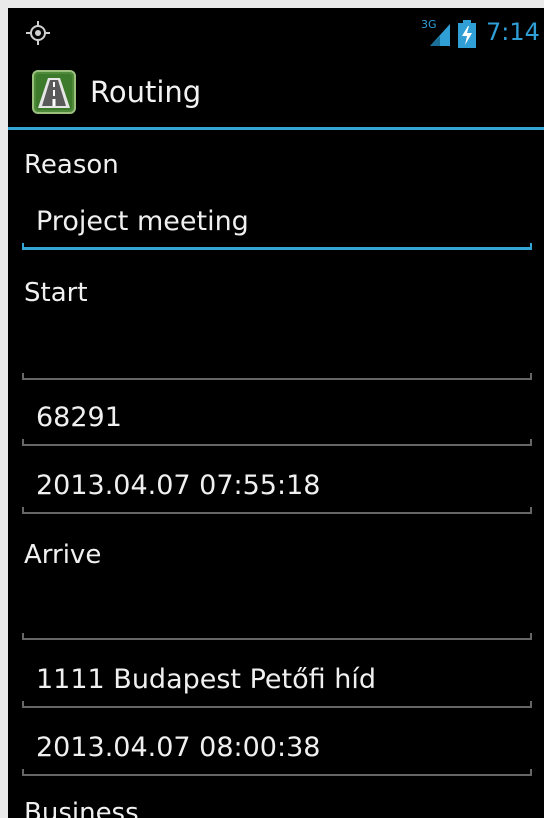 The image size is (544, 818). What do you see at coordinates (467, 34) in the screenshot?
I see `battery-charging-icon` at bounding box center [467, 34].